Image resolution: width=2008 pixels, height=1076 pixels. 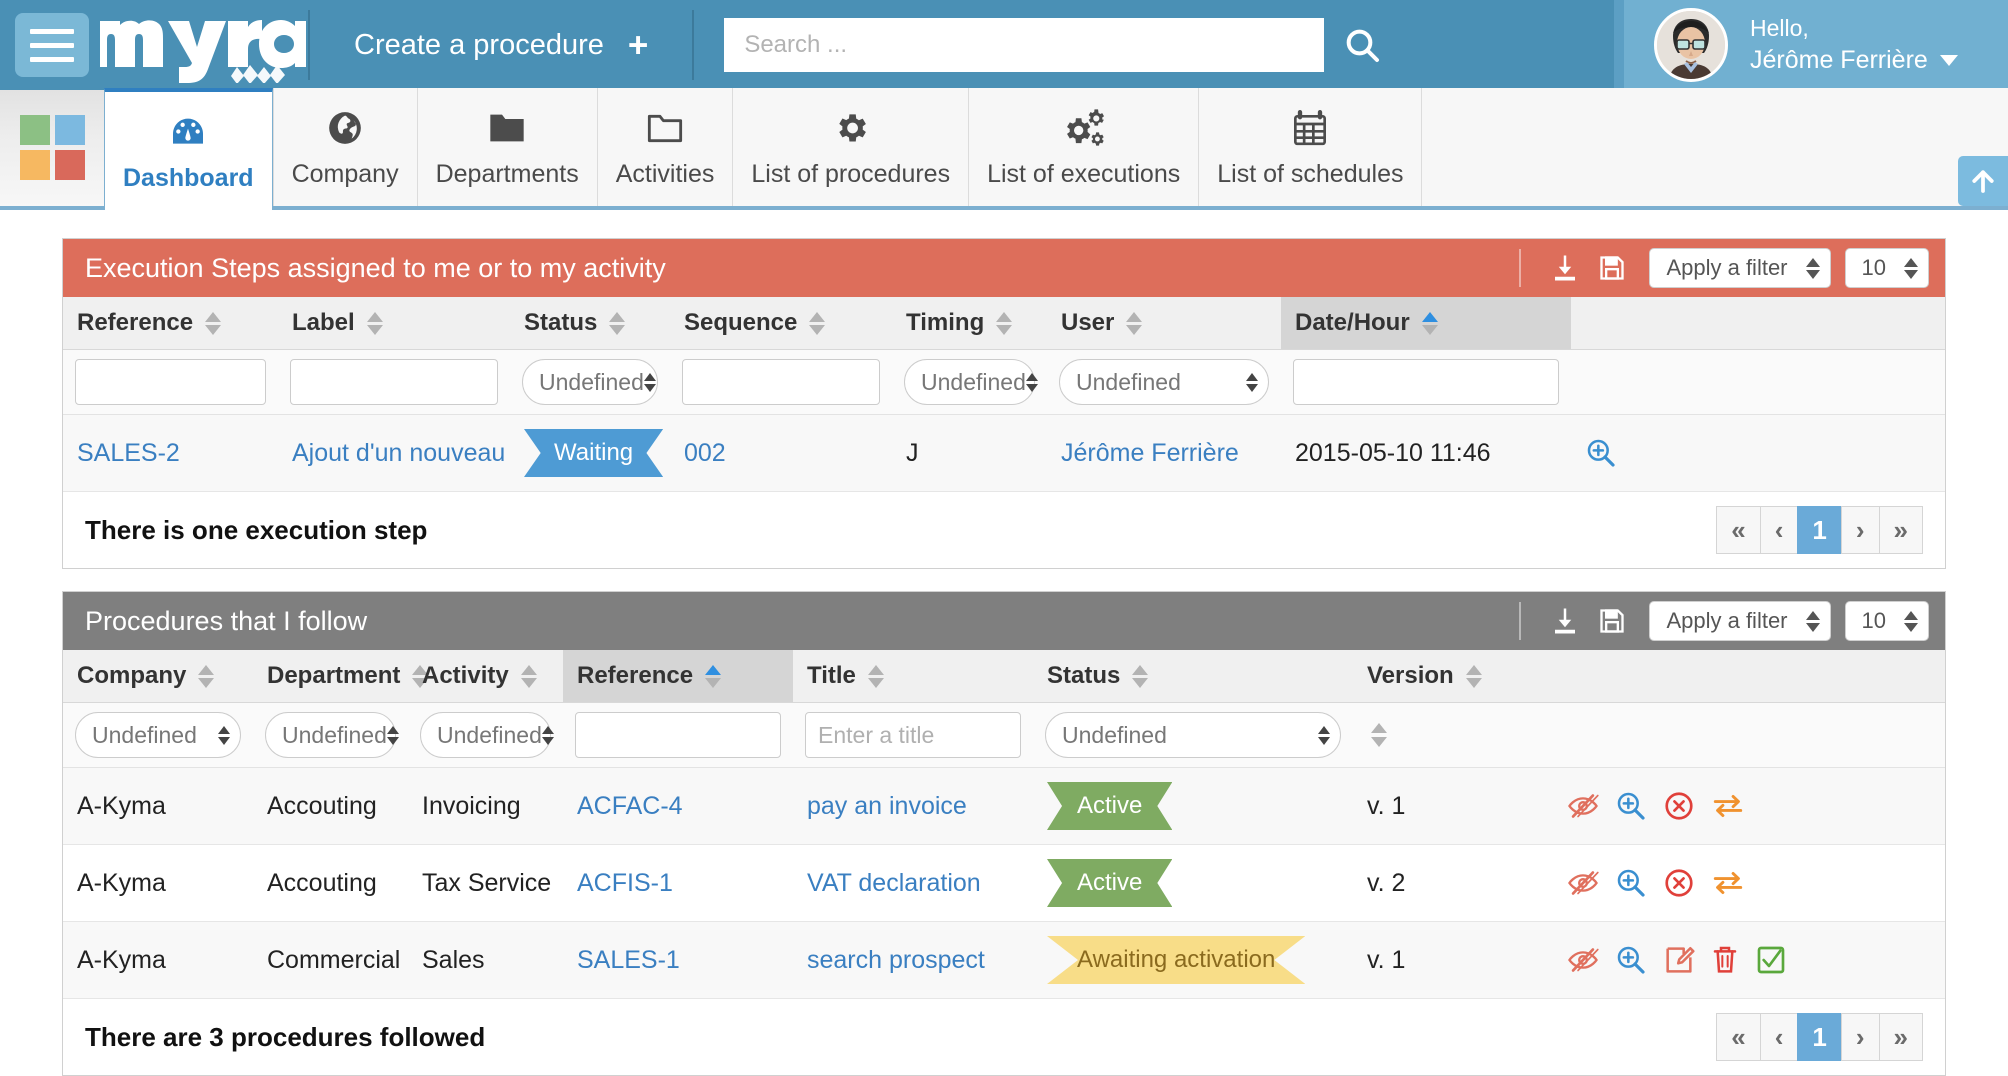 What do you see at coordinates (1362, 45) in the screenshot?
I see `search-icon` at bounding box center [1362, 45].